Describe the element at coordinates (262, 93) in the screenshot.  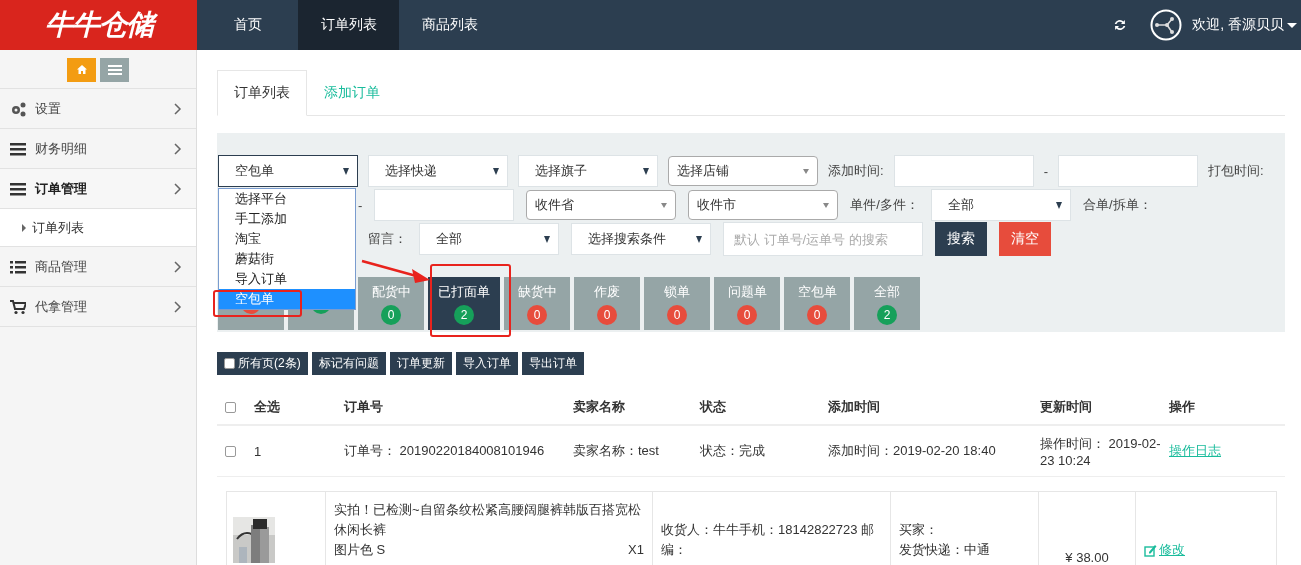
I see `tab: 订单列表` at that location.